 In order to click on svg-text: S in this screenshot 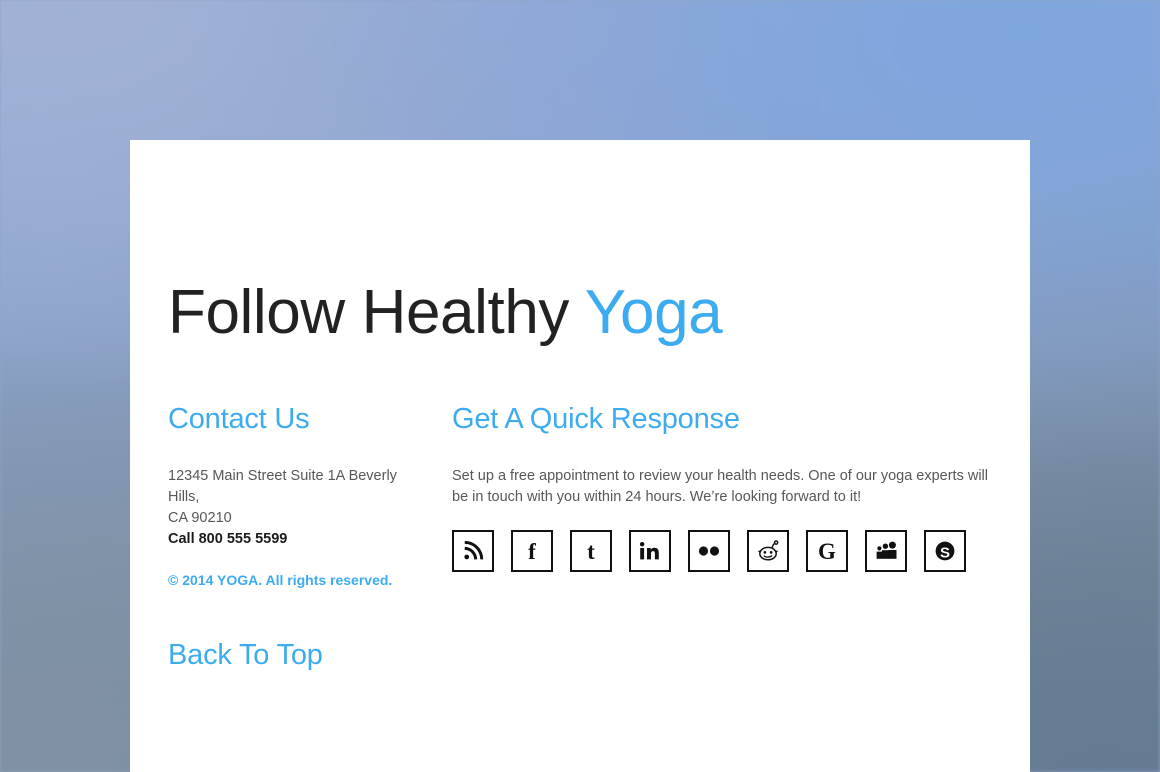, I will do `click(945, 552)`.